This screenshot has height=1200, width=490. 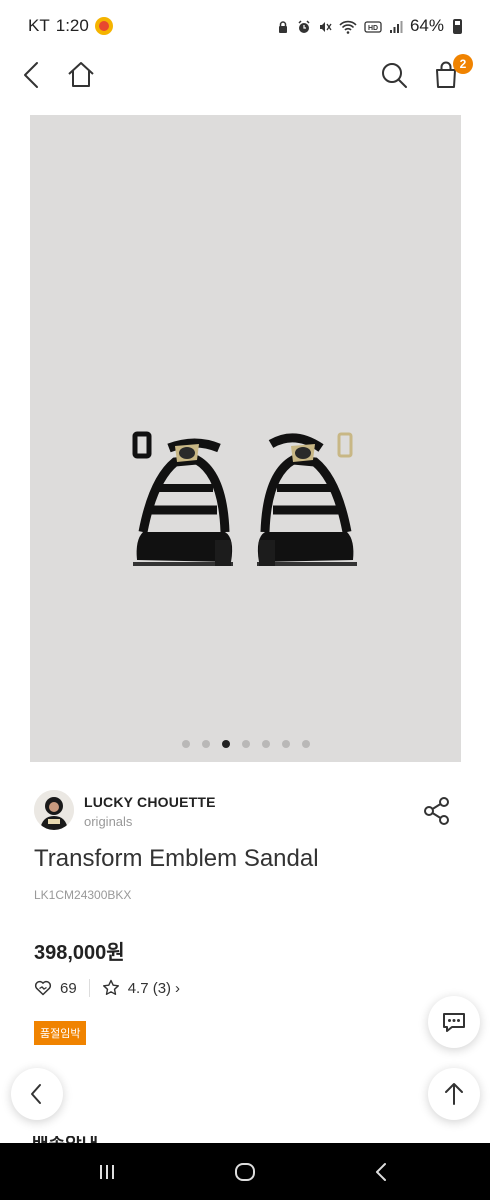 What do you see at coordinates (249, 811) in the screenshot?
I see `brand-row: LUCKY CHOUETTE originals` at bounding box center [249, 811].